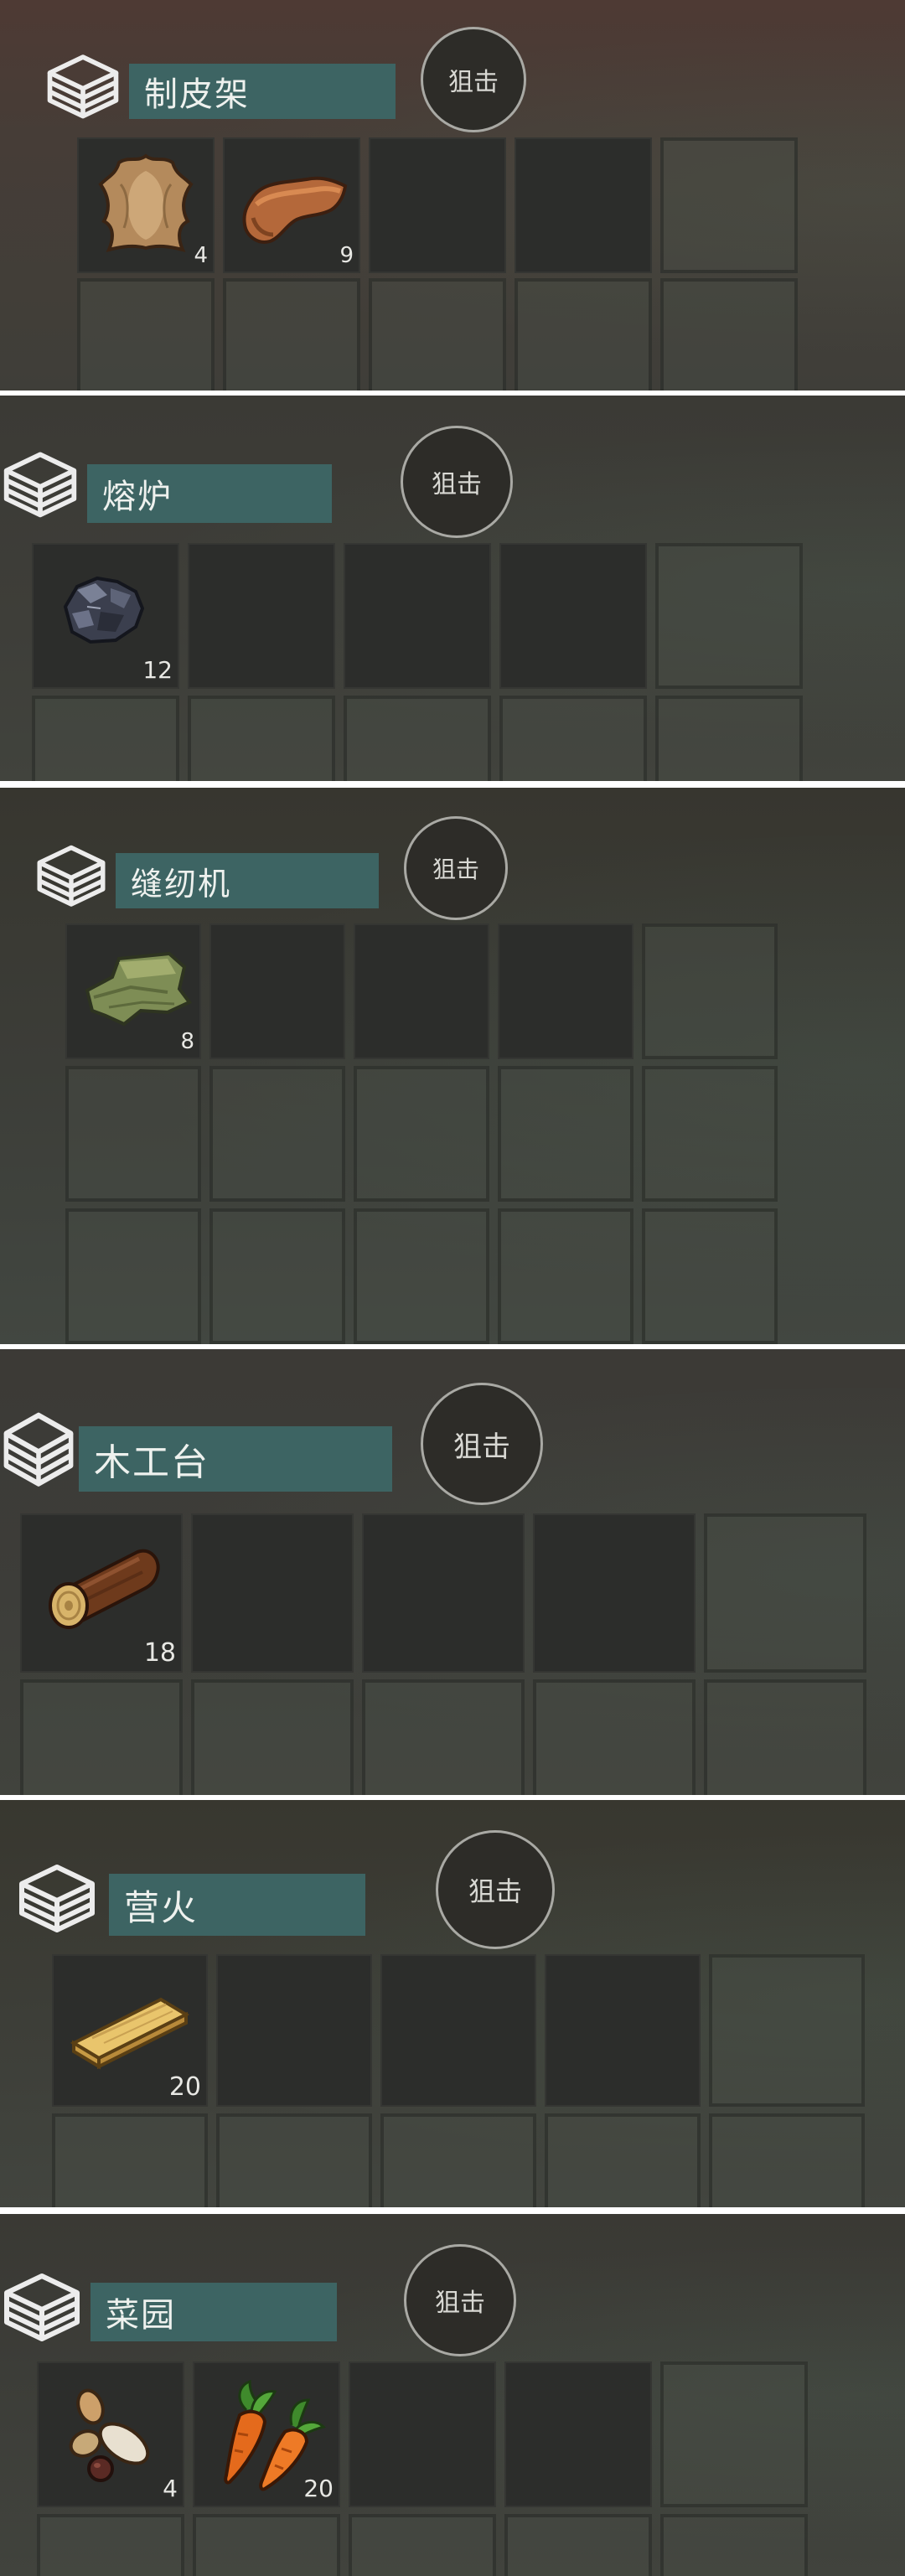 The image size is (905, 2576). I want to click on cloth-icon, so click(139, 989).